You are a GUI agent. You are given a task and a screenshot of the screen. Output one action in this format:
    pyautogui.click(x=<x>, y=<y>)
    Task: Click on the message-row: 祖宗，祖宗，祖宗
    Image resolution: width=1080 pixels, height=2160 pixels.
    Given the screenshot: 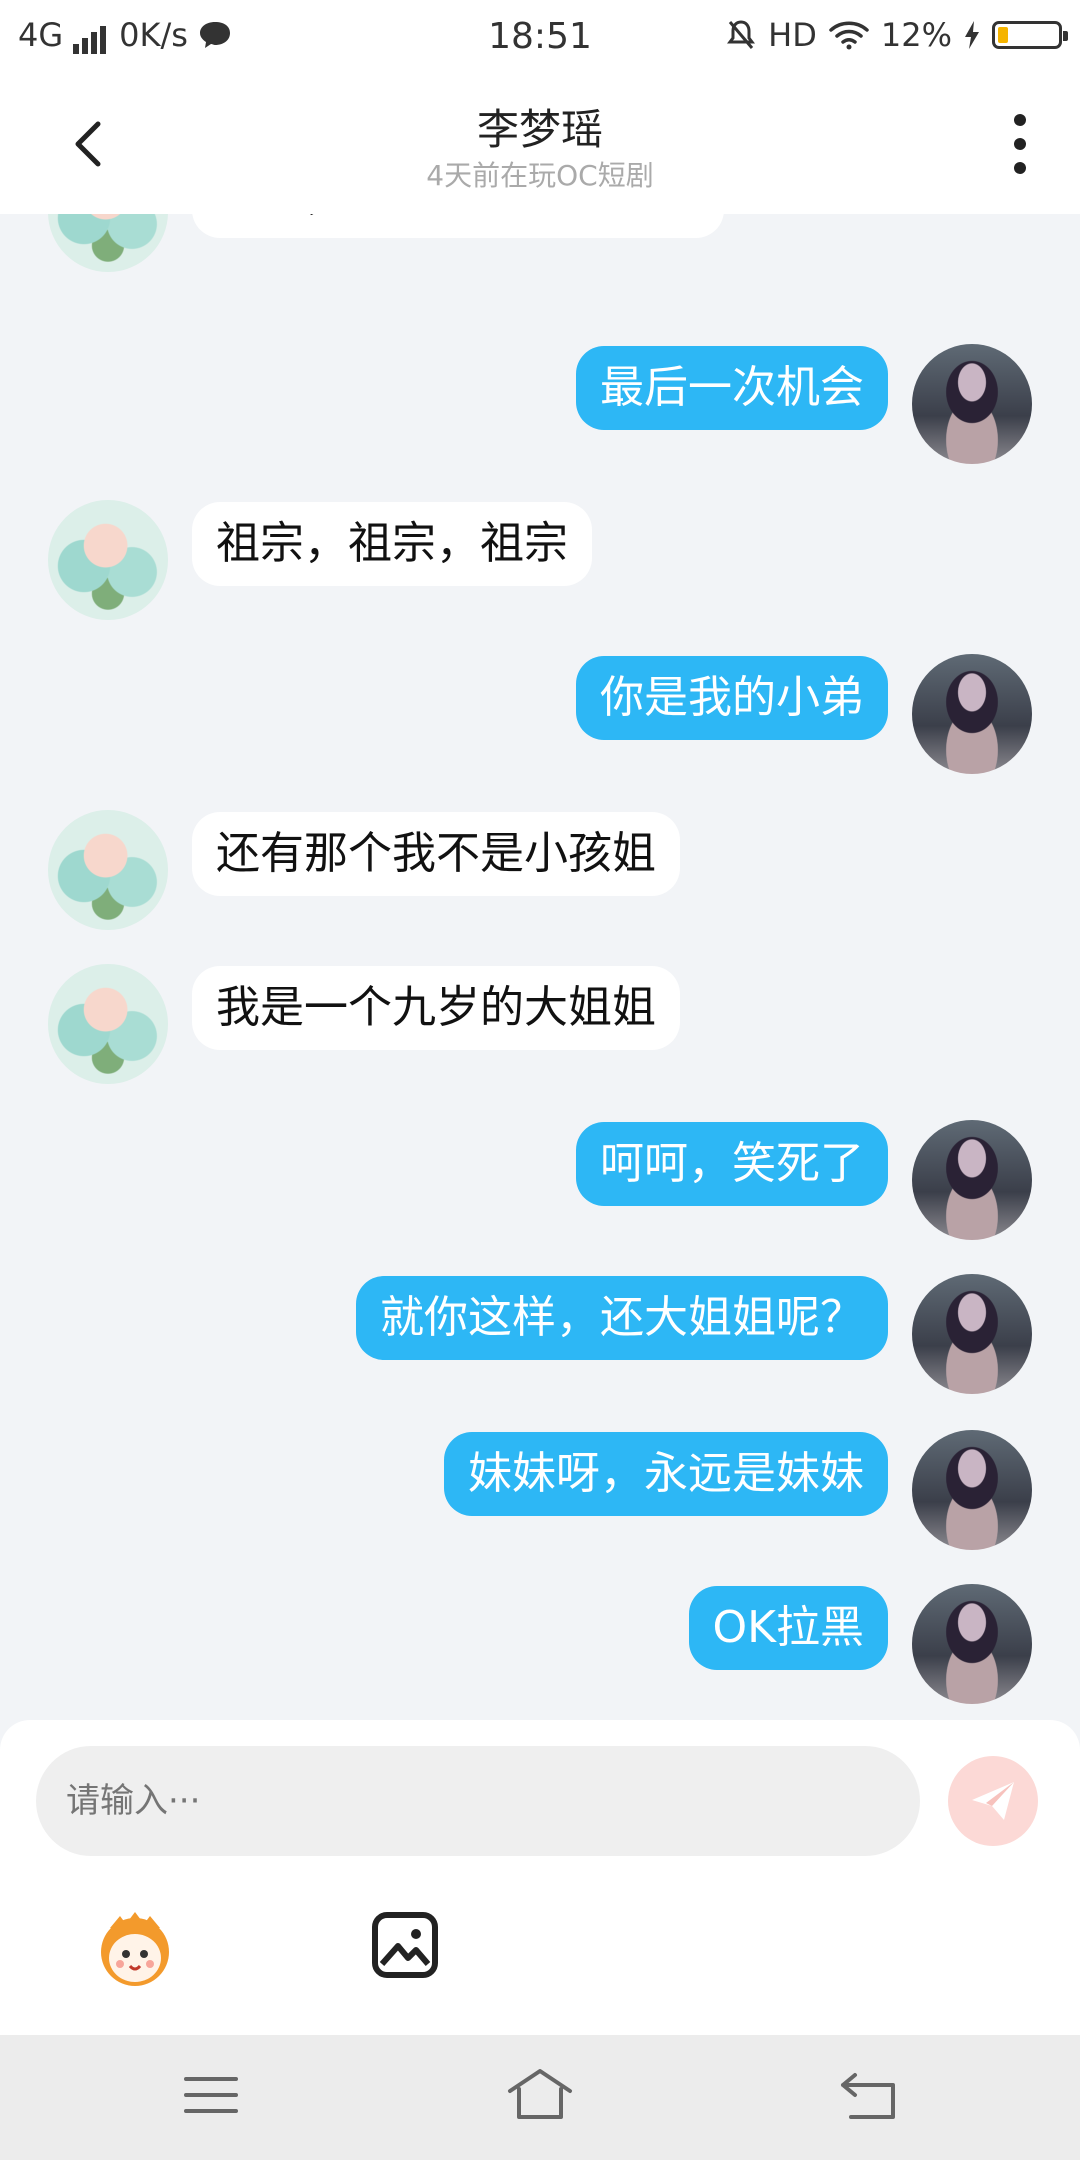 What is the action you would take?
    pyautogui.click(x=540, y=560)
    